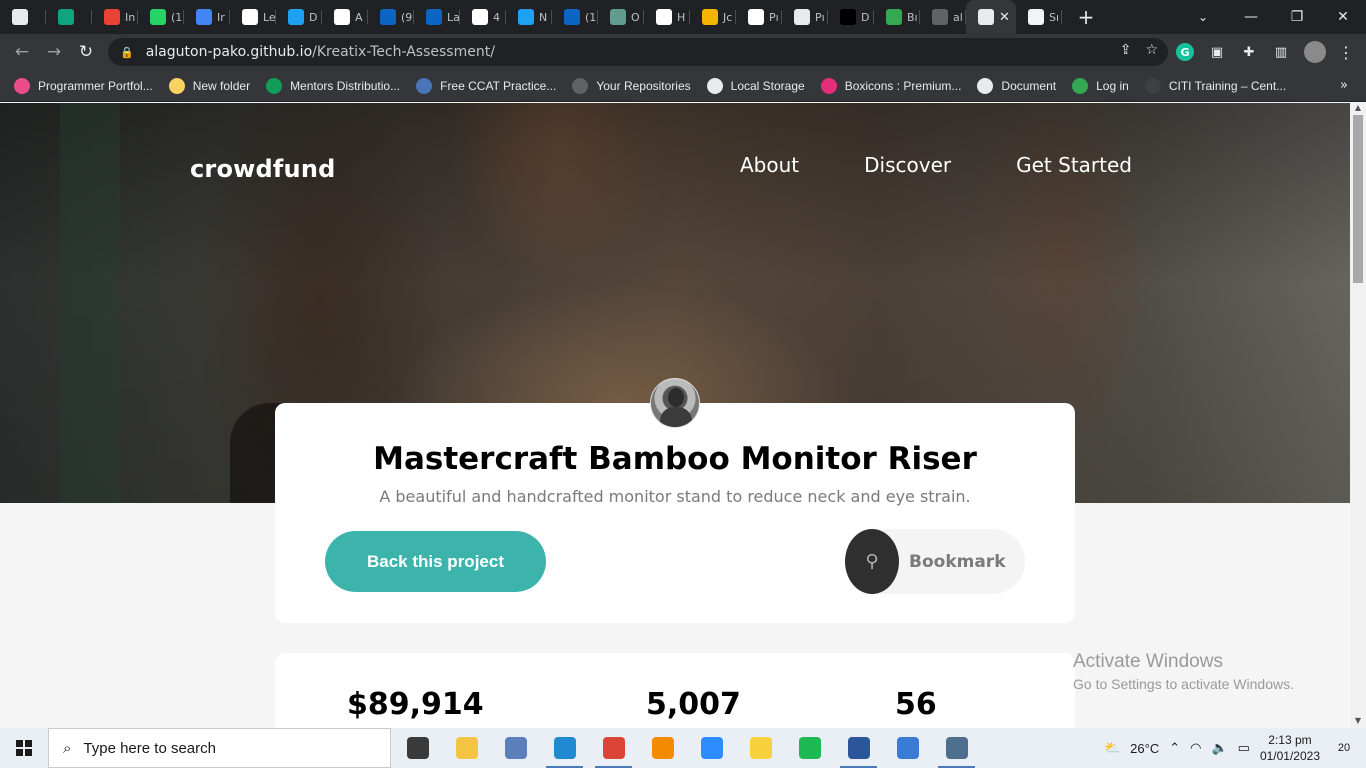  I want to click on taskbar-app-vlc, so click(662, 748).